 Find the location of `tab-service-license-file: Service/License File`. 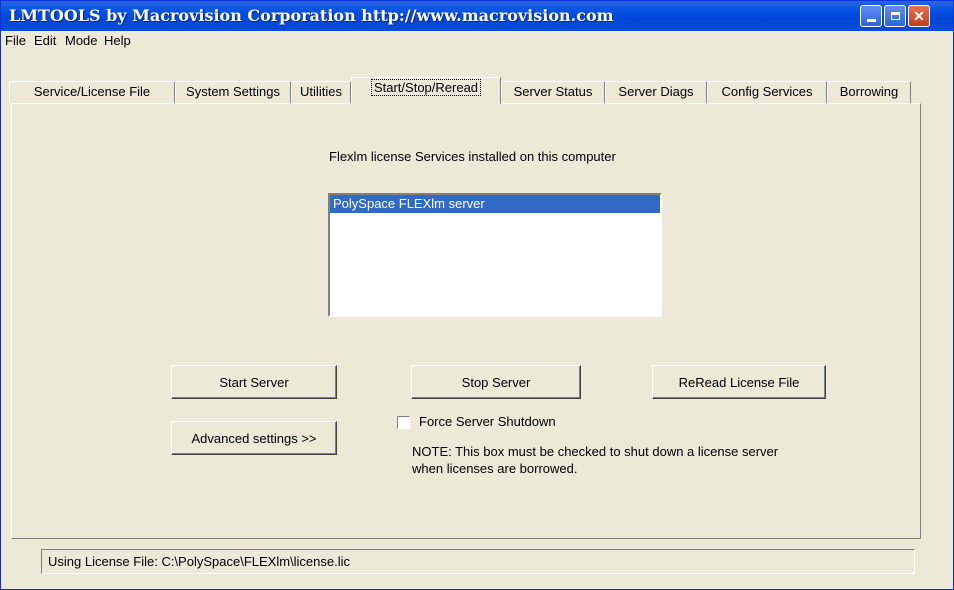

tab-service-license-file: Service/License File is located at coordinates (92, 92).